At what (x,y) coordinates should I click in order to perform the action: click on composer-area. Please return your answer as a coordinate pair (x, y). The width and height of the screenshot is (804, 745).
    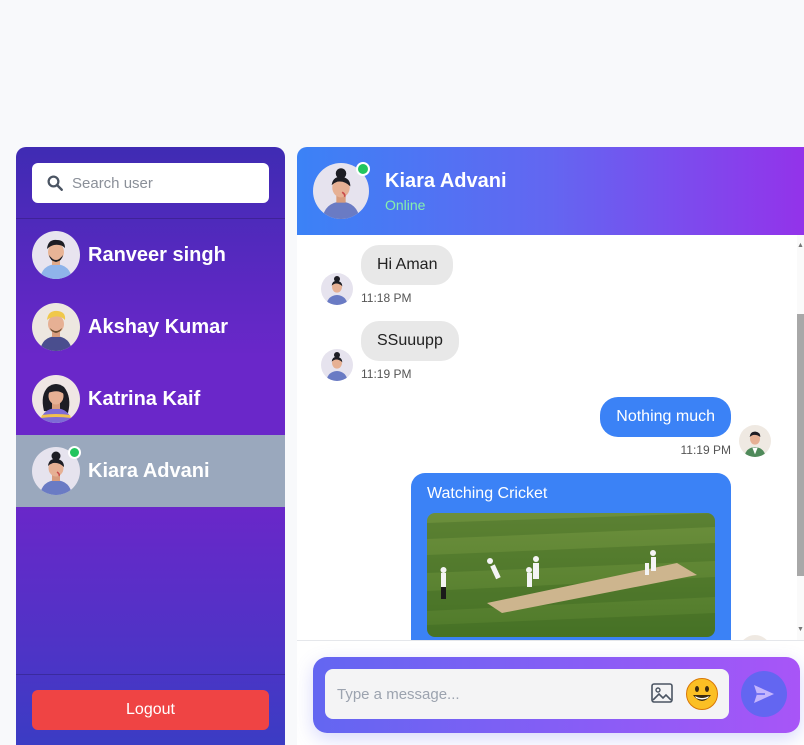
    Looking at the image, I should click on (550, 692).